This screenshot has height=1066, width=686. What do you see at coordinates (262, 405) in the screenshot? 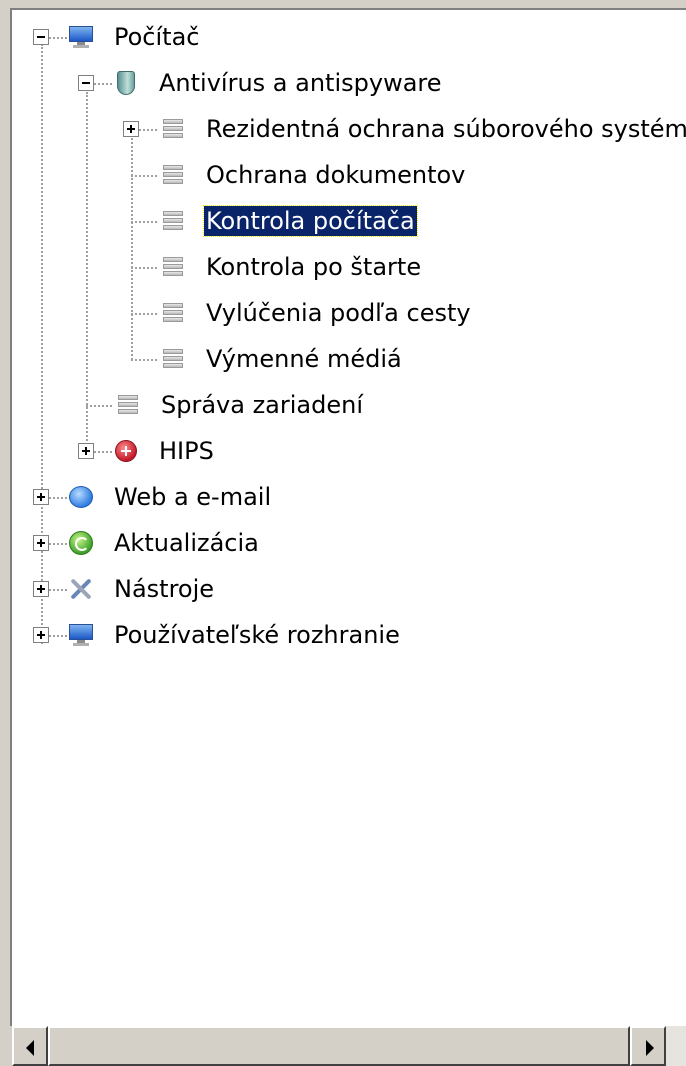
I see `tree-item-sprava-zariadeni: Správa zariadení` at bounding box center [262, 405].